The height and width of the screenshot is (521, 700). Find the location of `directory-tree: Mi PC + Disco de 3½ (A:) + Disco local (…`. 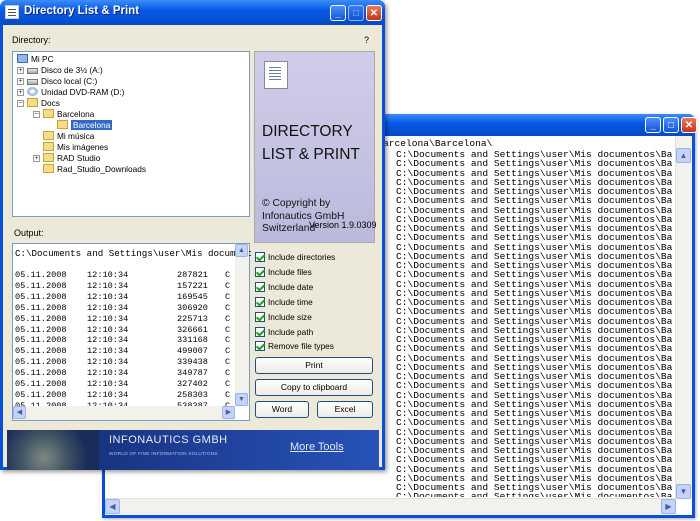

directory-tree: Mi PC + Disco de 3½ (A:) + Disco local (… is located at coordinates (131, 134).